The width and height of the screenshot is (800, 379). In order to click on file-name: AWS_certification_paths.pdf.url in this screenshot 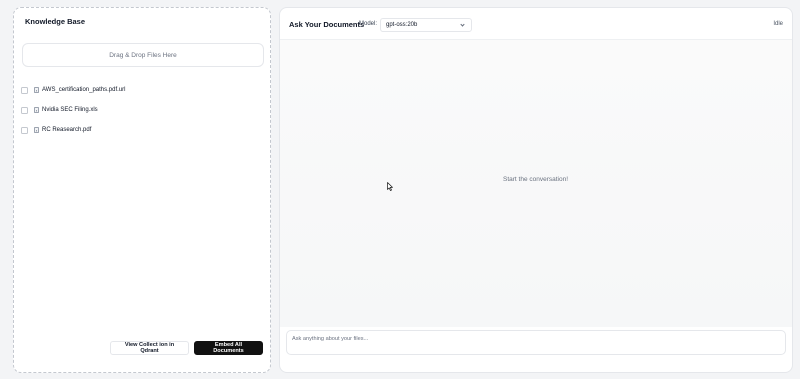, I will do `click(84, 90)`.